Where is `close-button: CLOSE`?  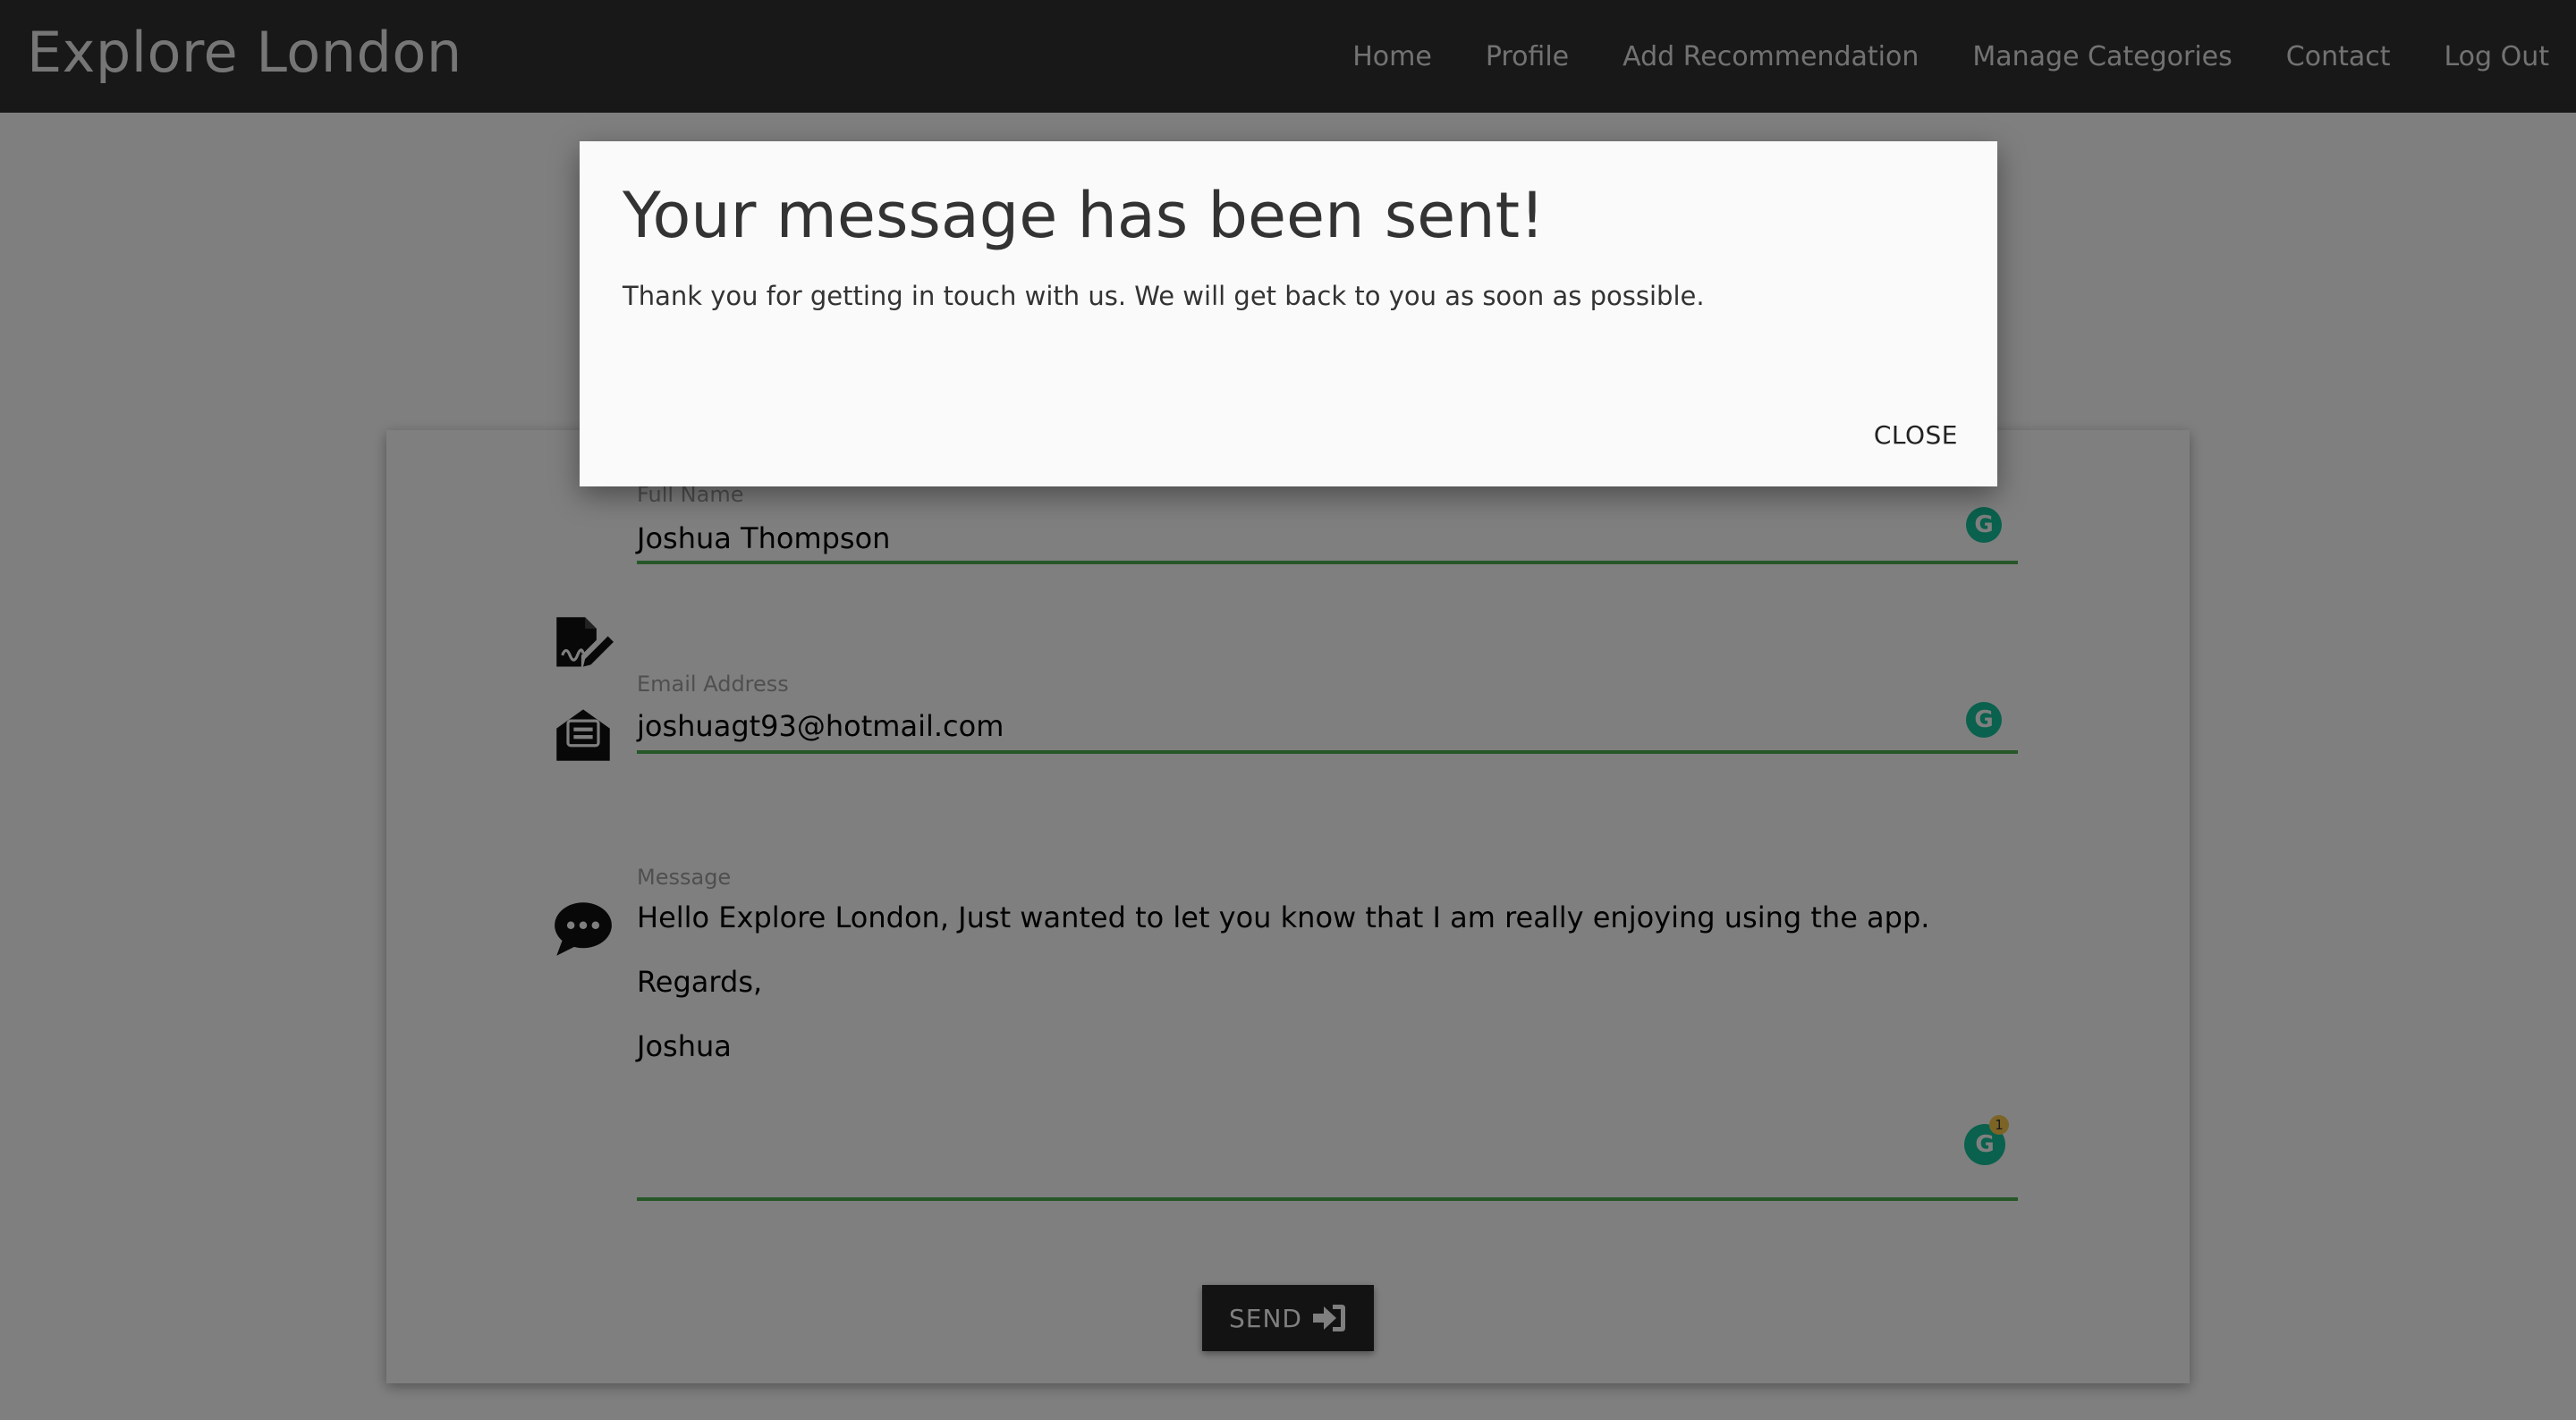
close-button: CLOSE is located at coordinates (1916, 435).